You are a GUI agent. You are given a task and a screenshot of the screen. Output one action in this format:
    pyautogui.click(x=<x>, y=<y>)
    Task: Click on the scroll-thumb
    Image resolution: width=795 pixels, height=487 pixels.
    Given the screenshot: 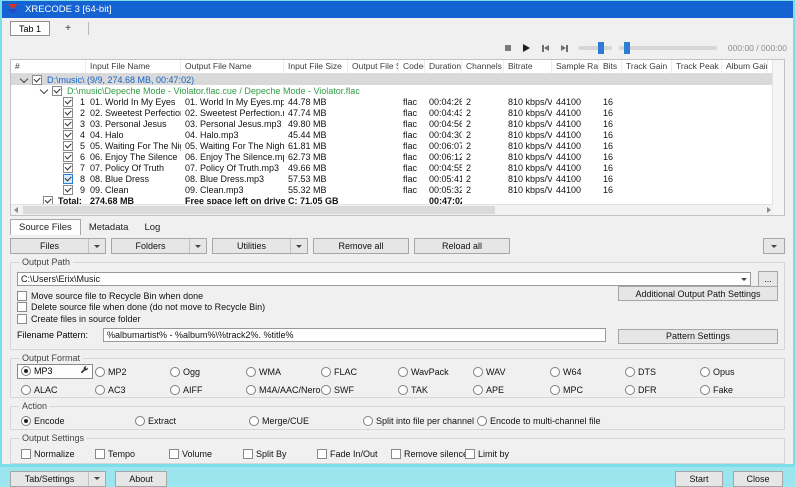 What is the action you would take?
    pyautogui.click(x=259, y=210)
    